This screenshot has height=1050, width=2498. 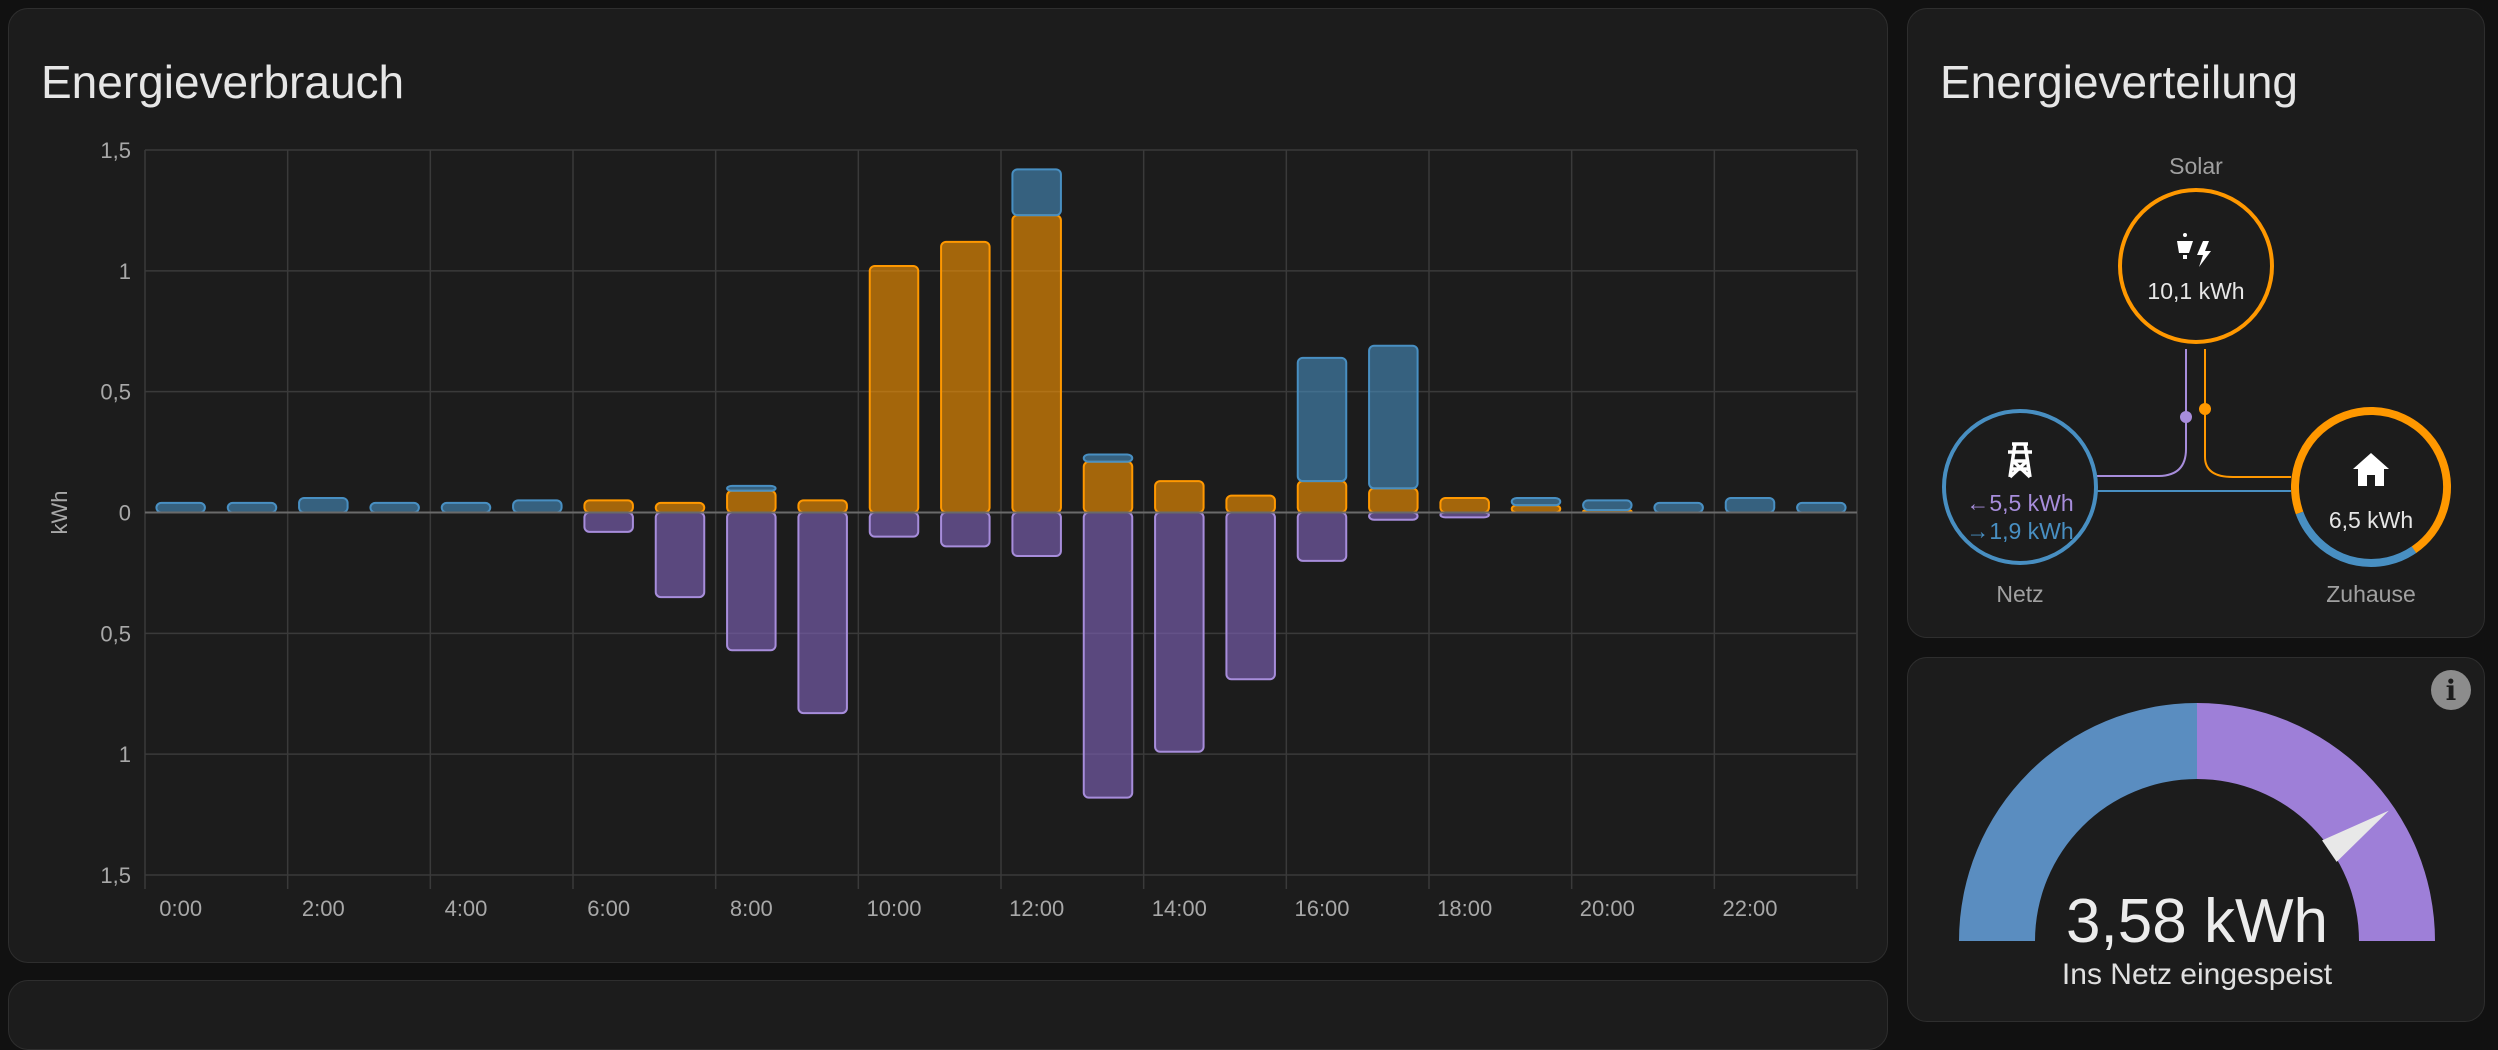 What do you see at coordinates (2031, 531) in the screenshot?
I see `grid-export-value: 1,9 kWh` at bounding box center [2031, 531].